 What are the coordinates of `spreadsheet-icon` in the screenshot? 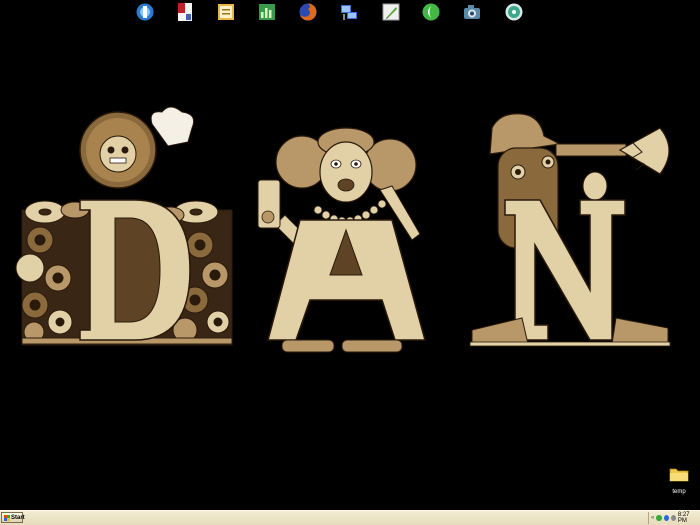 It's located at (267, 12).